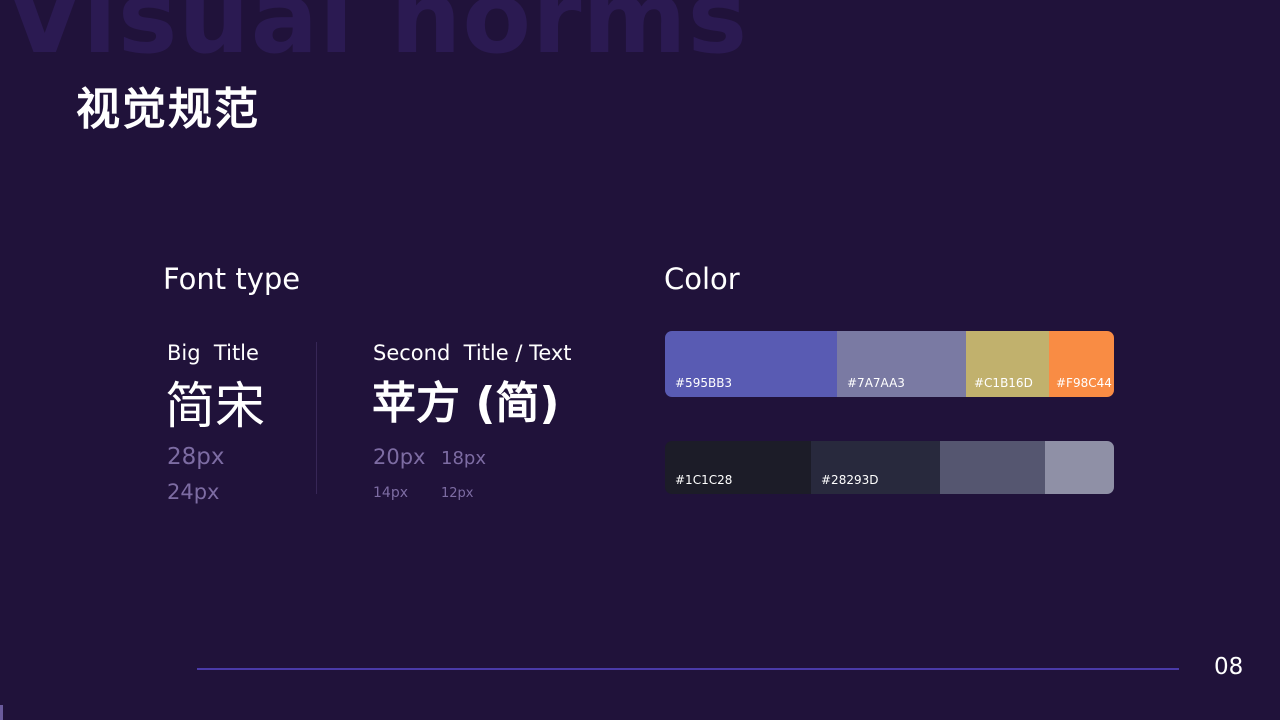 The height and width of the screenshot is (720, 1280). I want to click on neutral-color-palette: #1C1C28 #28293D, so click(889, 467).